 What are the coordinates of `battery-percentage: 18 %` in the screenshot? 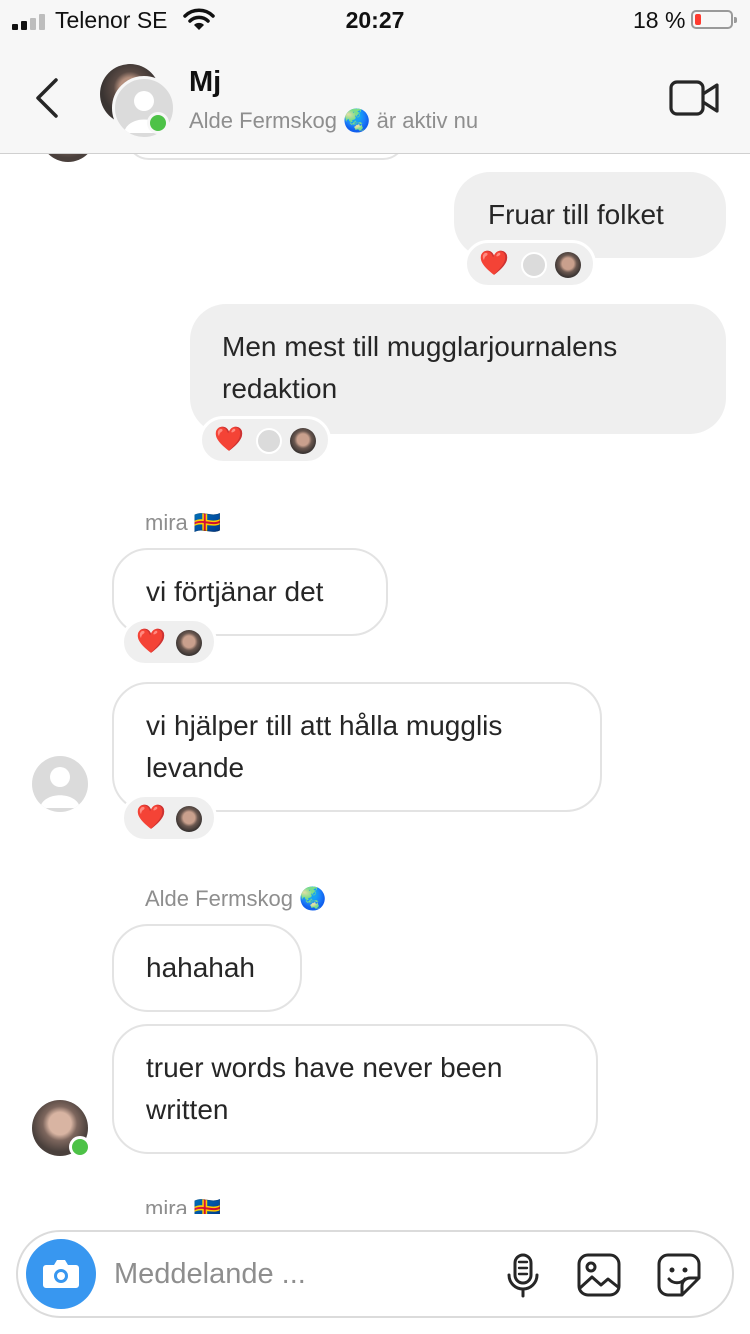 It's located at (659, 20).